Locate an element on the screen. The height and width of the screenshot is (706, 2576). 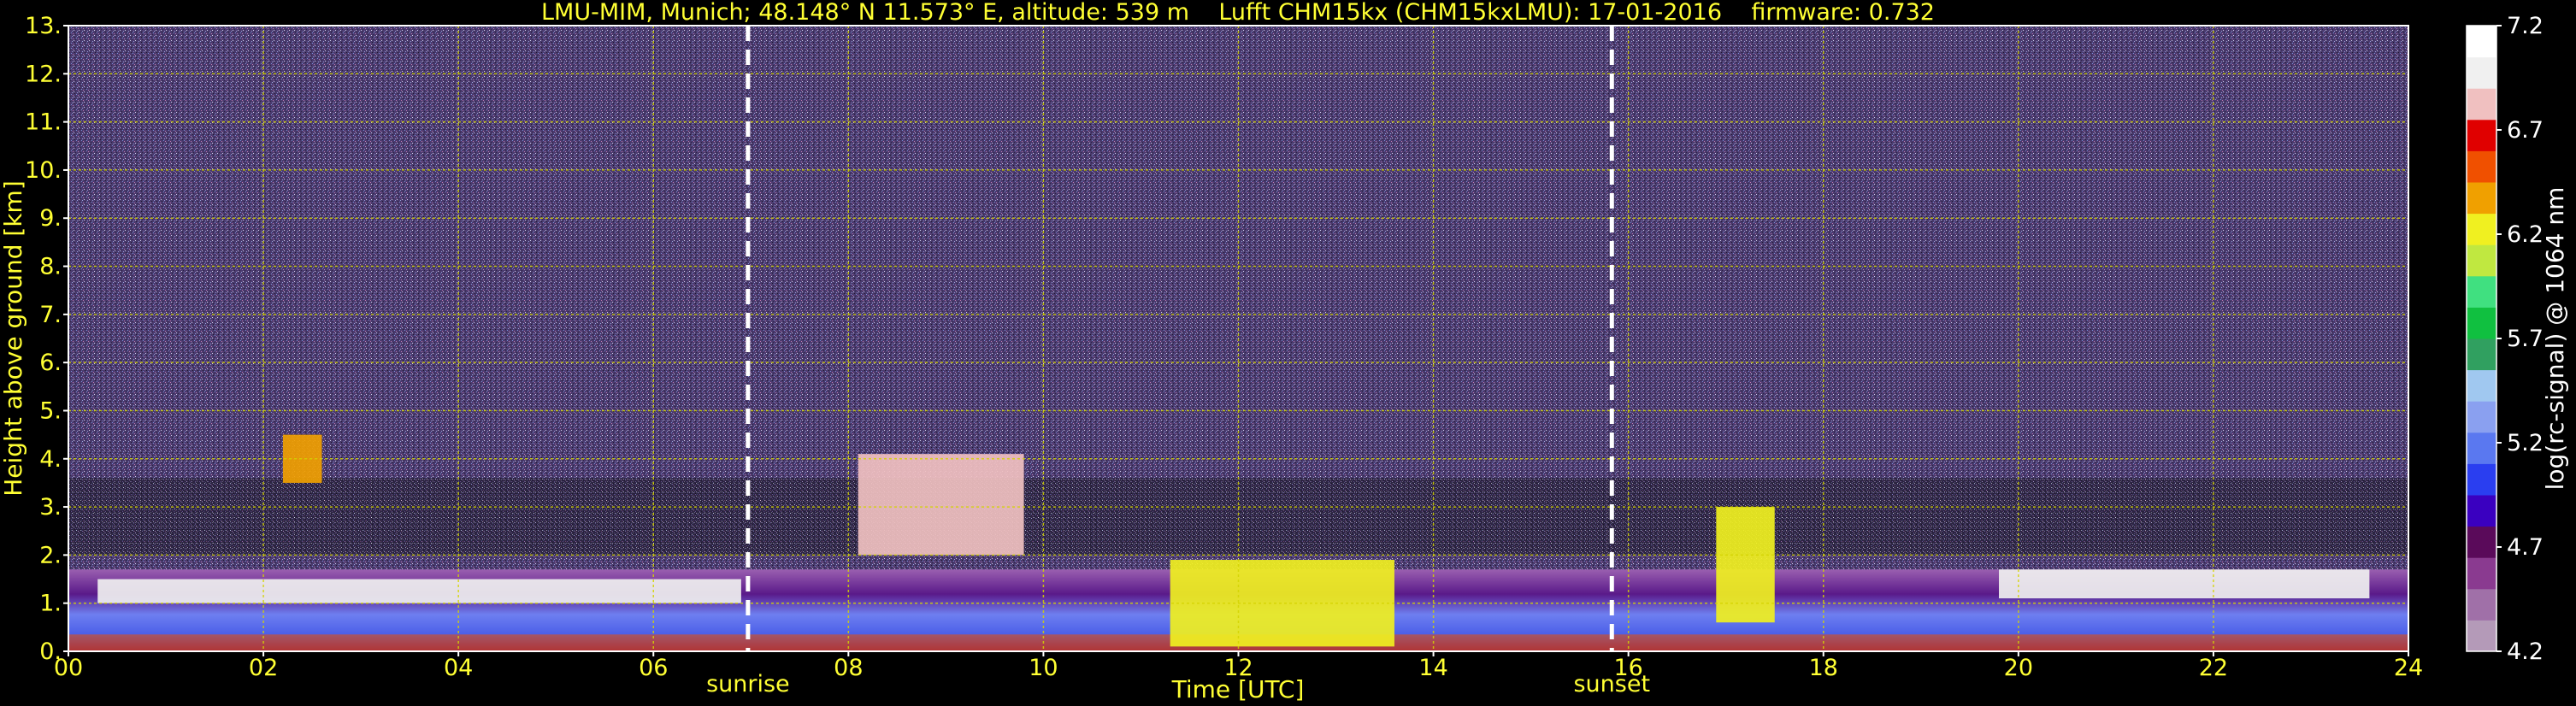
x-tick-label: 02 is located at coordinates (263, 668).